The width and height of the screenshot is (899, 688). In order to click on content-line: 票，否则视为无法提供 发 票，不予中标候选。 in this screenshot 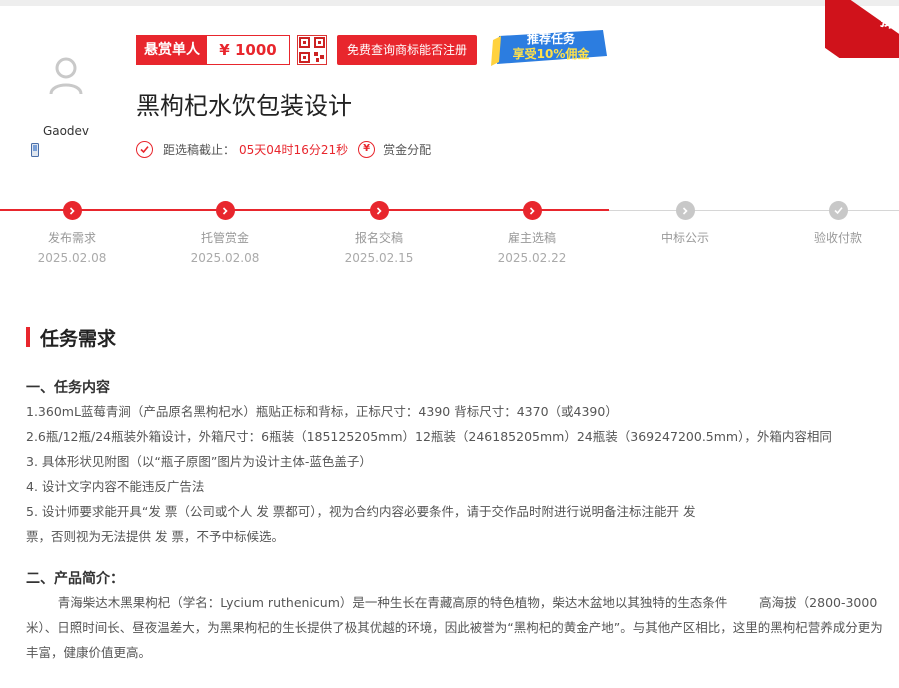, I will do `click(155, 536)`.